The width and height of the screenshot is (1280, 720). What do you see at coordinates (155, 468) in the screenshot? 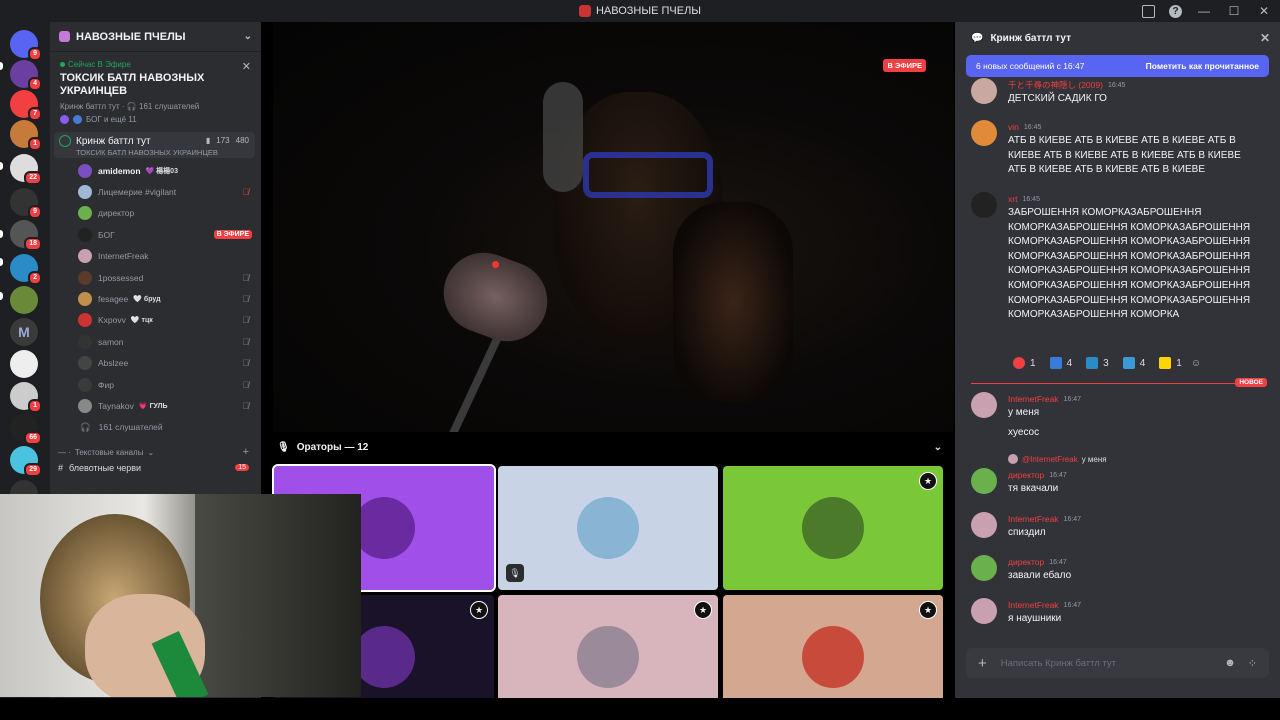
I see `channel-item: # блевотные черви 15` at bounding box center [155, 468].